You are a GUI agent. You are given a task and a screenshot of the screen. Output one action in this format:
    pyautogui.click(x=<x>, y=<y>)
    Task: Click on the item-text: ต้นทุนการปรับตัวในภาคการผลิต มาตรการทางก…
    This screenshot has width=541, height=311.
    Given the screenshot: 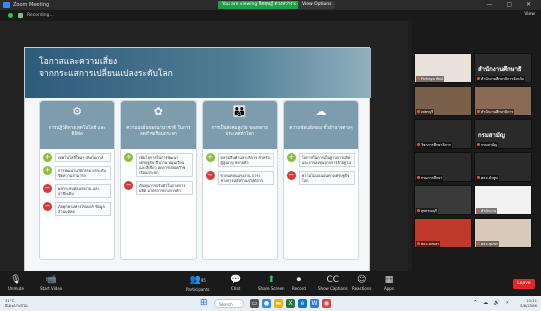 What is the action you would take?
    pyautogui.click(x=164, y=188)
    